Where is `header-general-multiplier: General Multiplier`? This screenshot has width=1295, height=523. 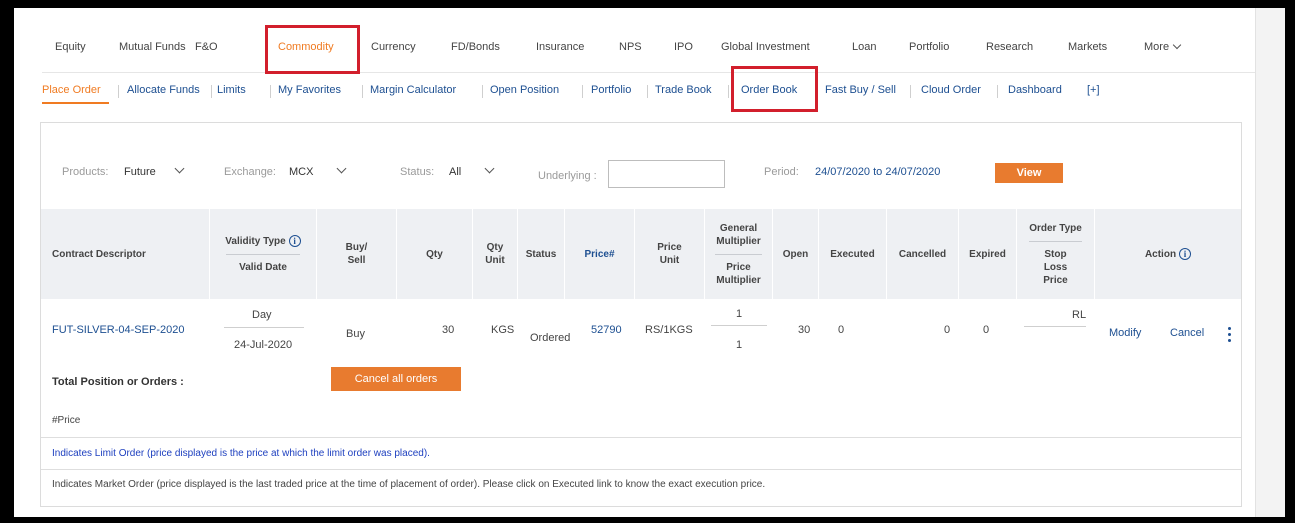
header-general-multiplier: General Multiplier is located at coordinates (738, 234).